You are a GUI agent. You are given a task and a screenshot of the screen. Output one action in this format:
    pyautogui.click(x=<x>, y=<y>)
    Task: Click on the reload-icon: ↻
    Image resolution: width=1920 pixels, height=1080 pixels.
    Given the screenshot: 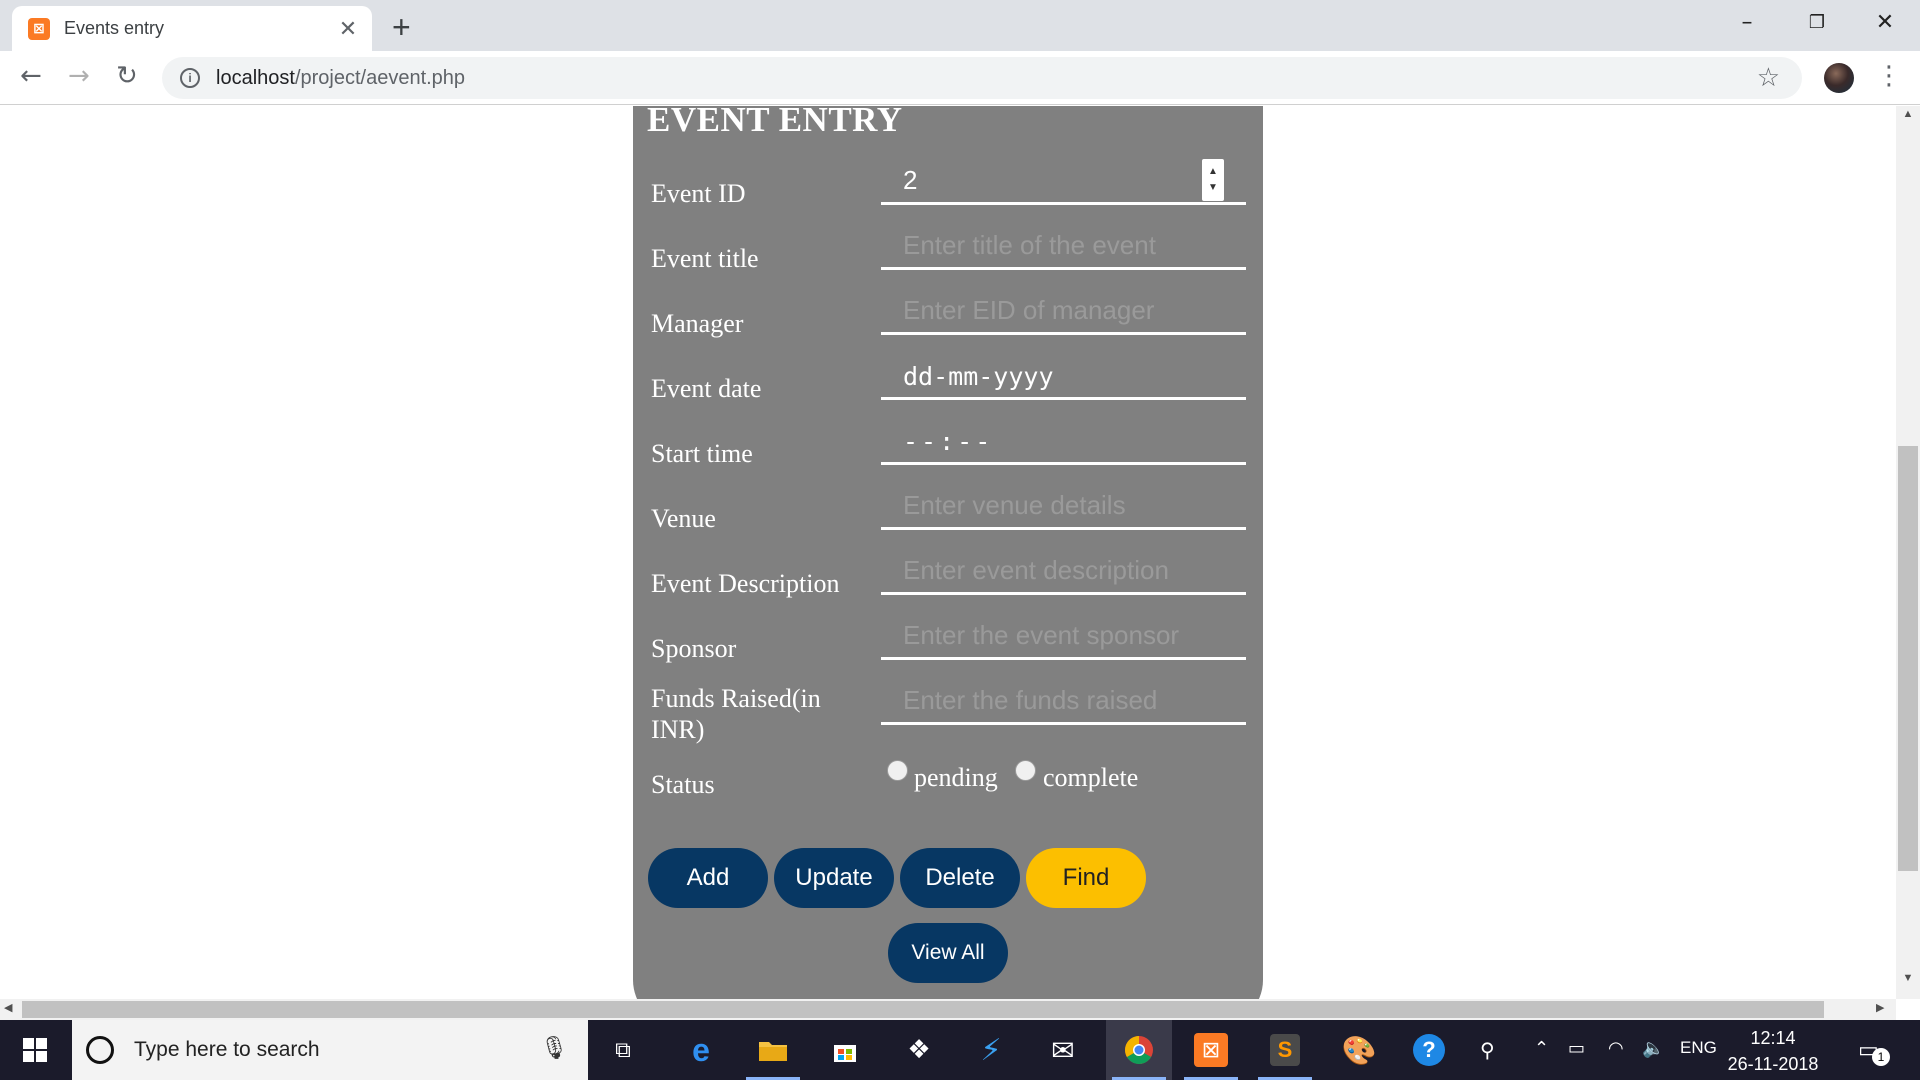 What is the action you would take?
    pyautogui.click(x=127, y=76)
    